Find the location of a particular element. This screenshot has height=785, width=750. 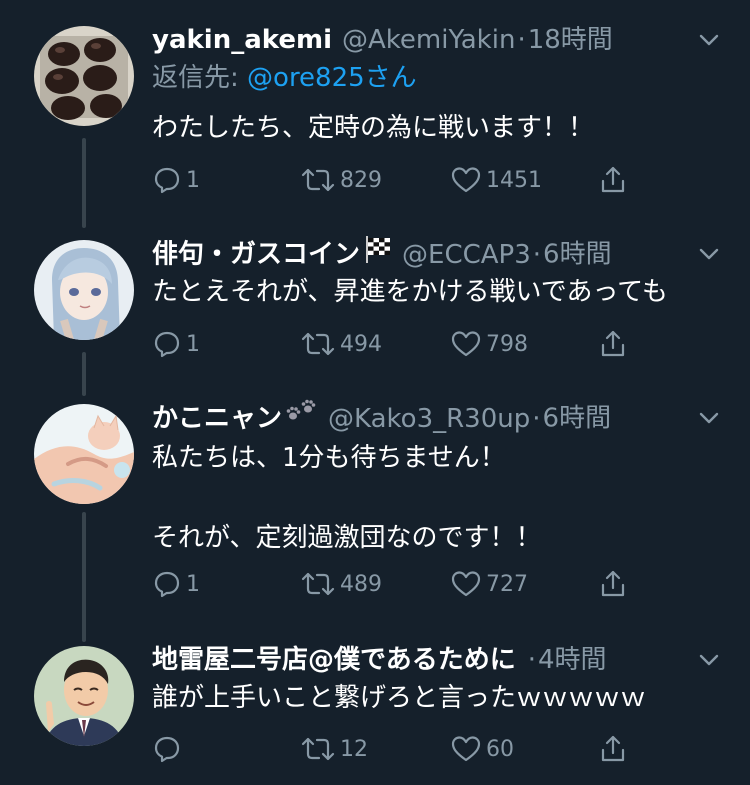

retweet-count: 12 is located at coordinates (354, 749).